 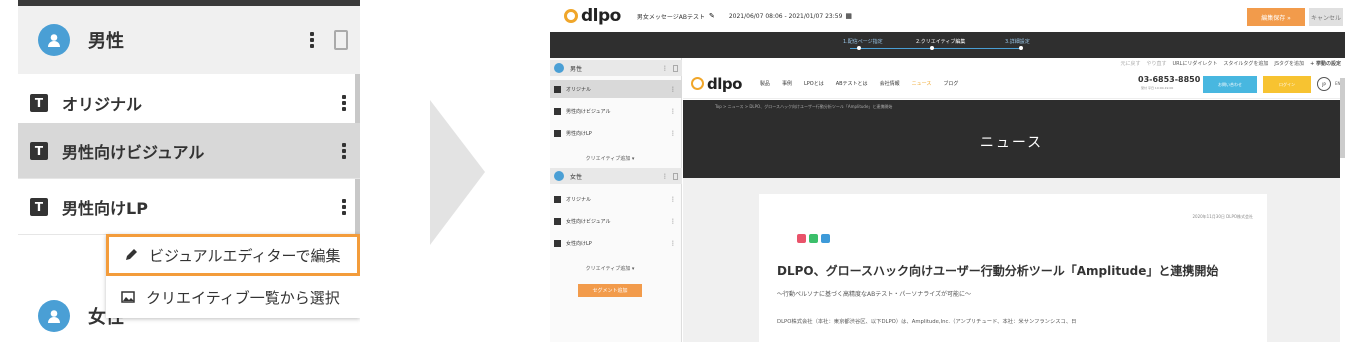 What do you see at coordinates (1289, 63) in the screenshot?
I see `add-js-tag-button: JSタグを追加` at bounding box center [1289, 63].